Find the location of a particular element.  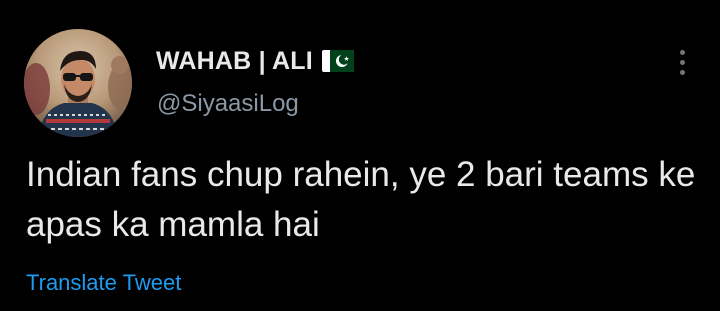

user-handle: @SiyaasiLog is located at coordinates (228, 104).